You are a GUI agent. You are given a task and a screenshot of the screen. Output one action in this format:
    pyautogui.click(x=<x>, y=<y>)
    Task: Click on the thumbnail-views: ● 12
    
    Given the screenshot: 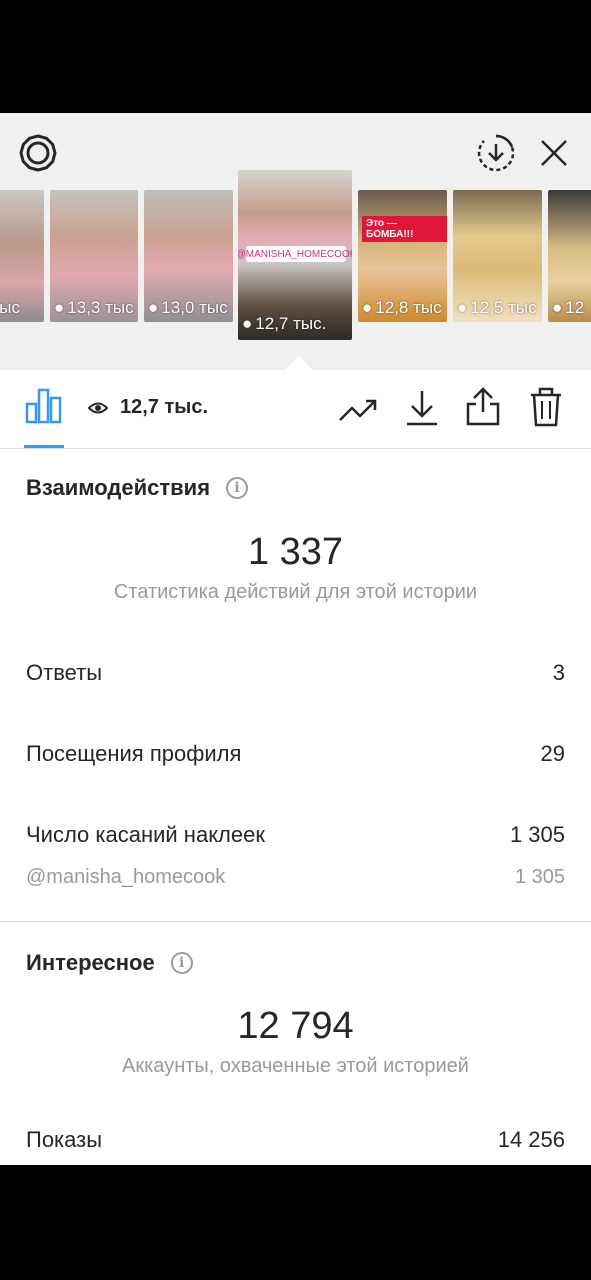 What is the action you would take?
    pyautogui.click(x=568, y=307)
    